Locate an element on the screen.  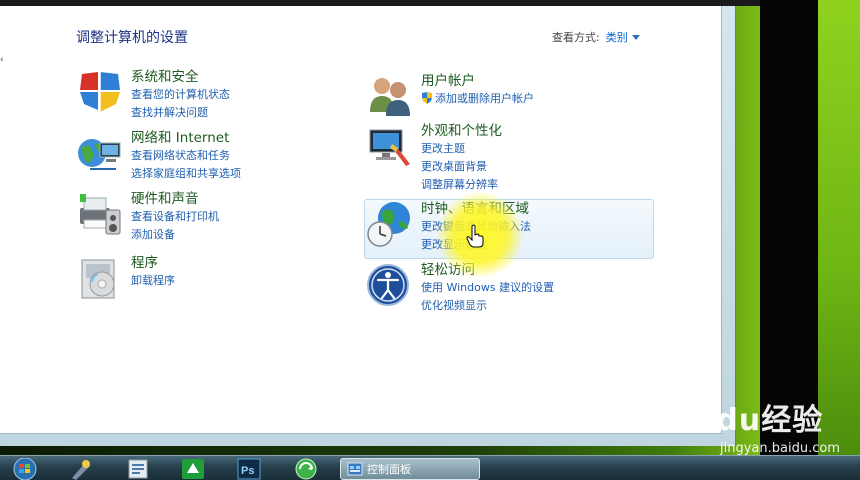
category-link: 添加或删除用户帐户 is located at coordinates (477, 99).